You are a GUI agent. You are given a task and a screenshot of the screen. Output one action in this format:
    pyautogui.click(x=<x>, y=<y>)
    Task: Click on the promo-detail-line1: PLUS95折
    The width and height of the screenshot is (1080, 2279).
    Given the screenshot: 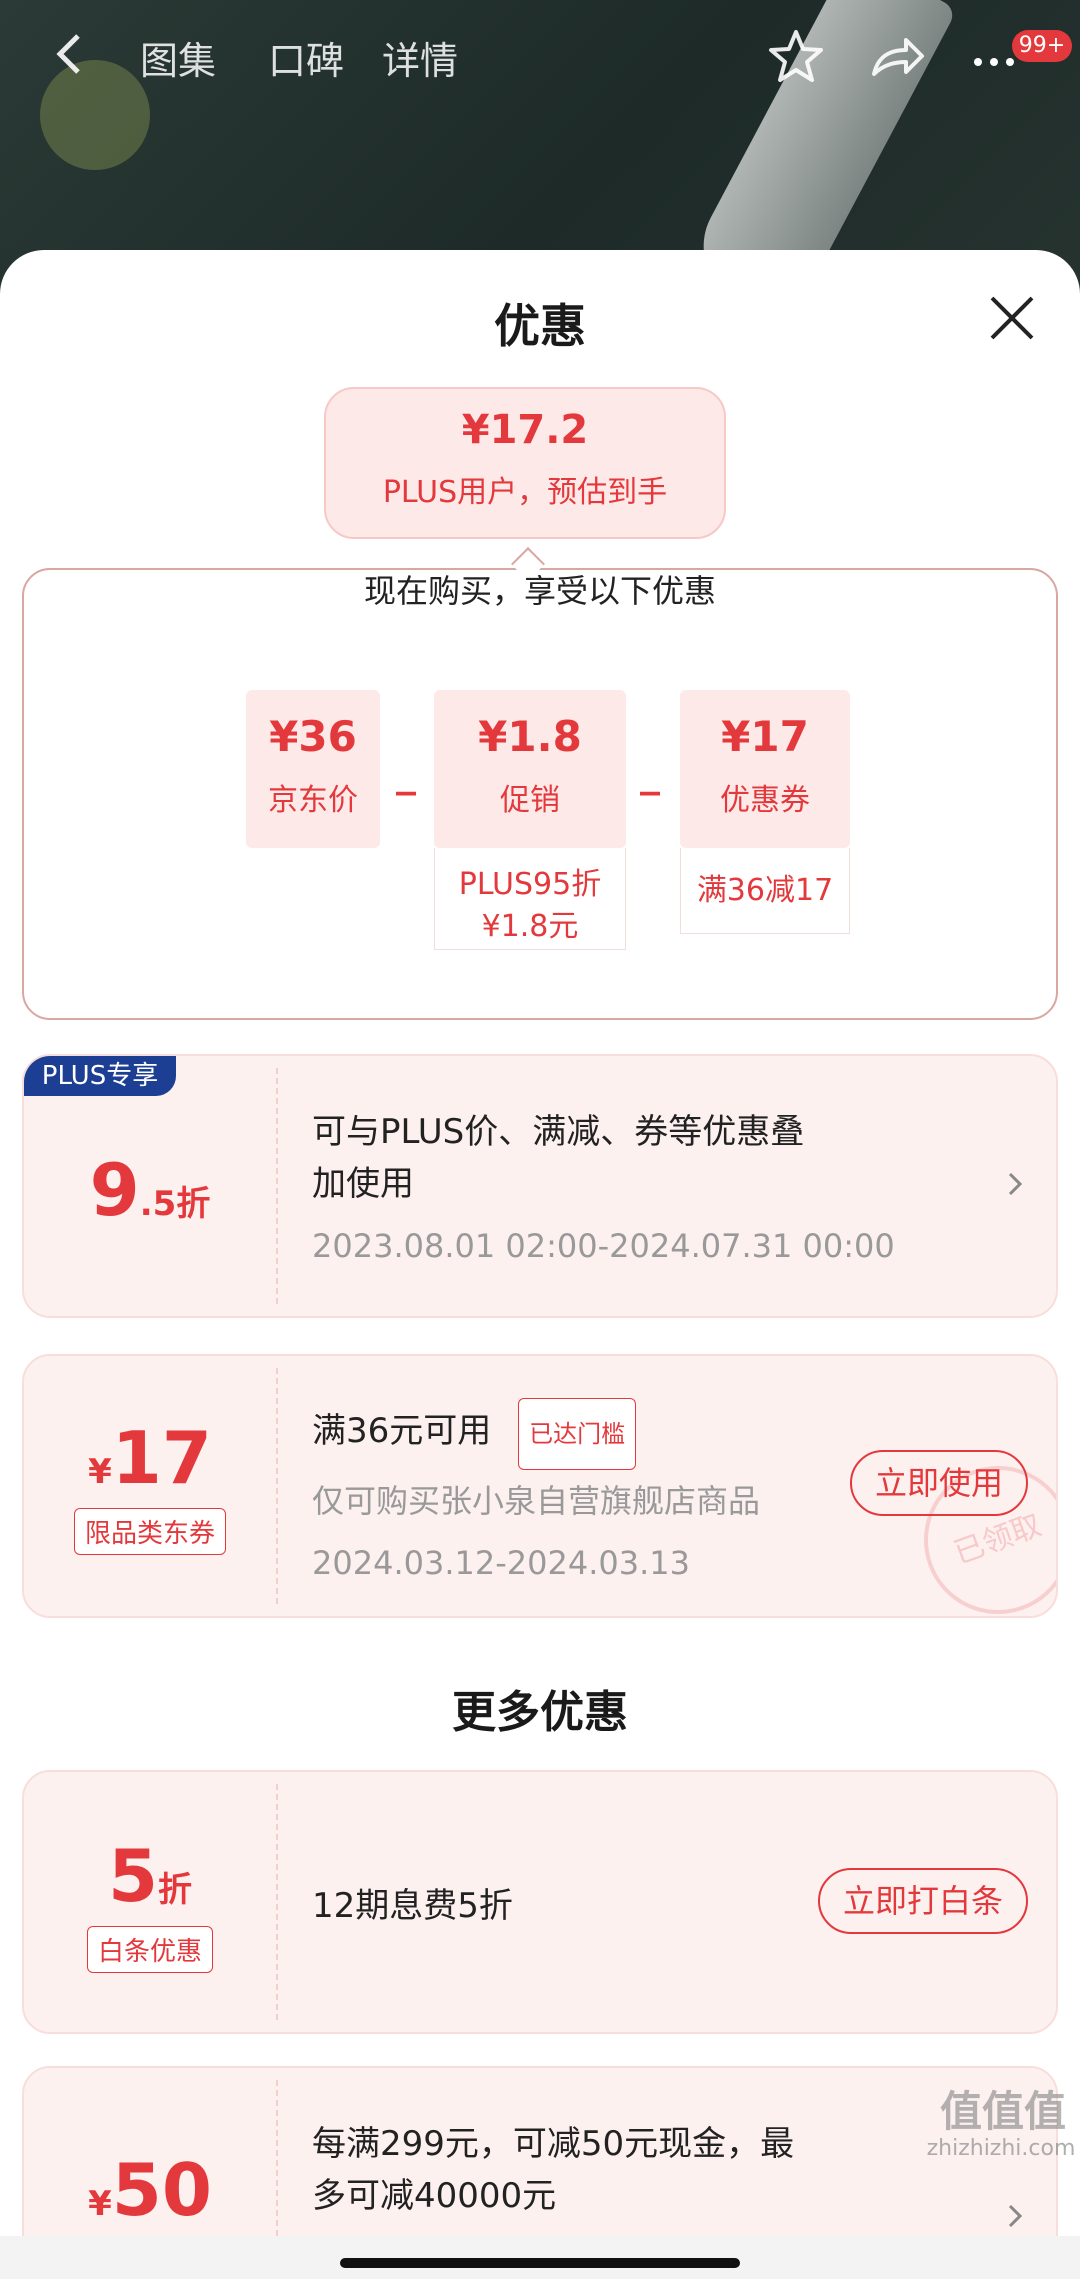 What is the action you would take?
    pyautogui.click(x=530, y=884)
    